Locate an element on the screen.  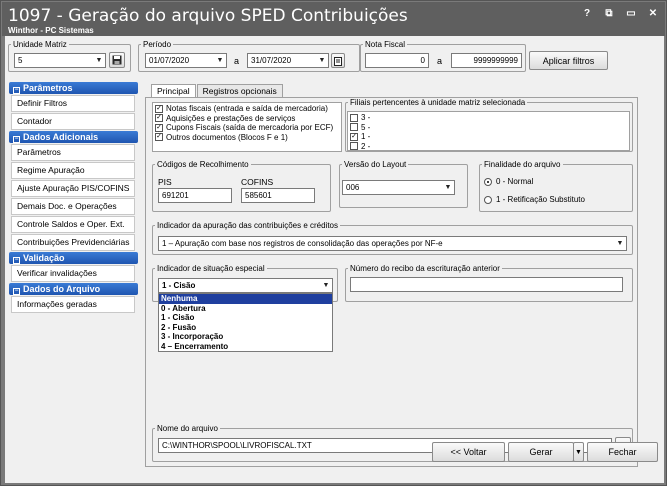
situacao-option-incorporacao: 3 - Incorporação is located at coordinates (245, 337).